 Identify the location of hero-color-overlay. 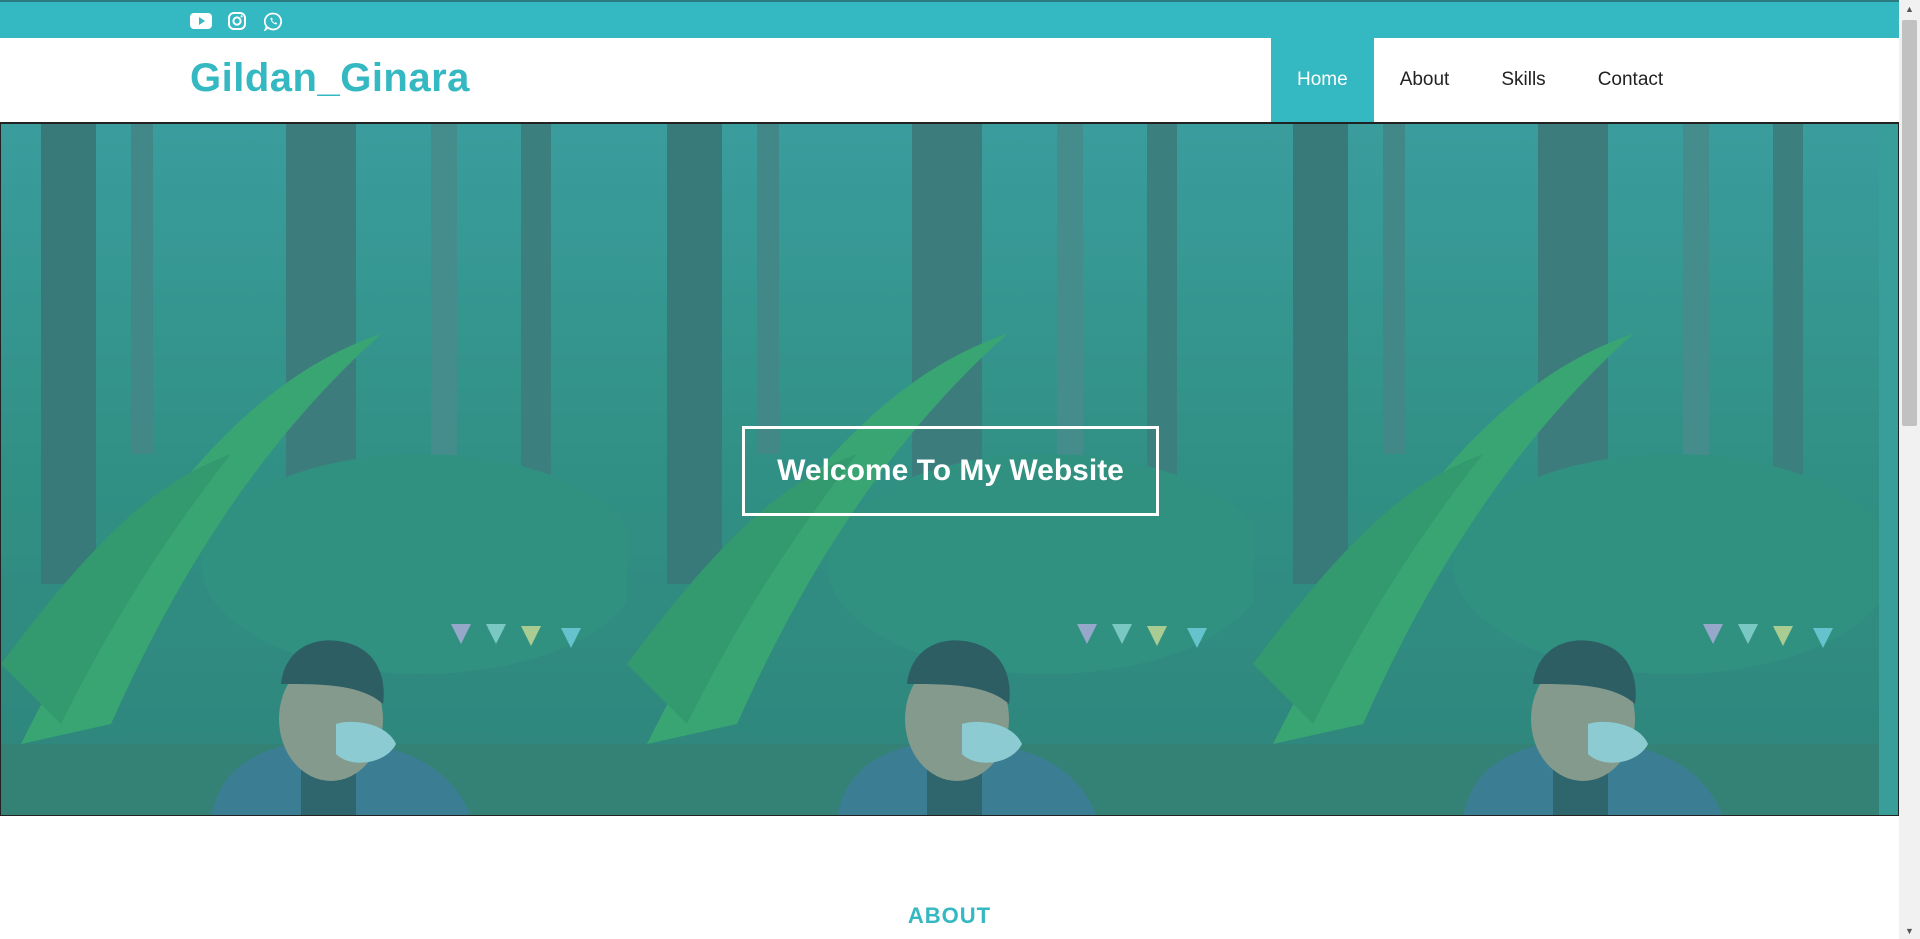
(1888, 469).